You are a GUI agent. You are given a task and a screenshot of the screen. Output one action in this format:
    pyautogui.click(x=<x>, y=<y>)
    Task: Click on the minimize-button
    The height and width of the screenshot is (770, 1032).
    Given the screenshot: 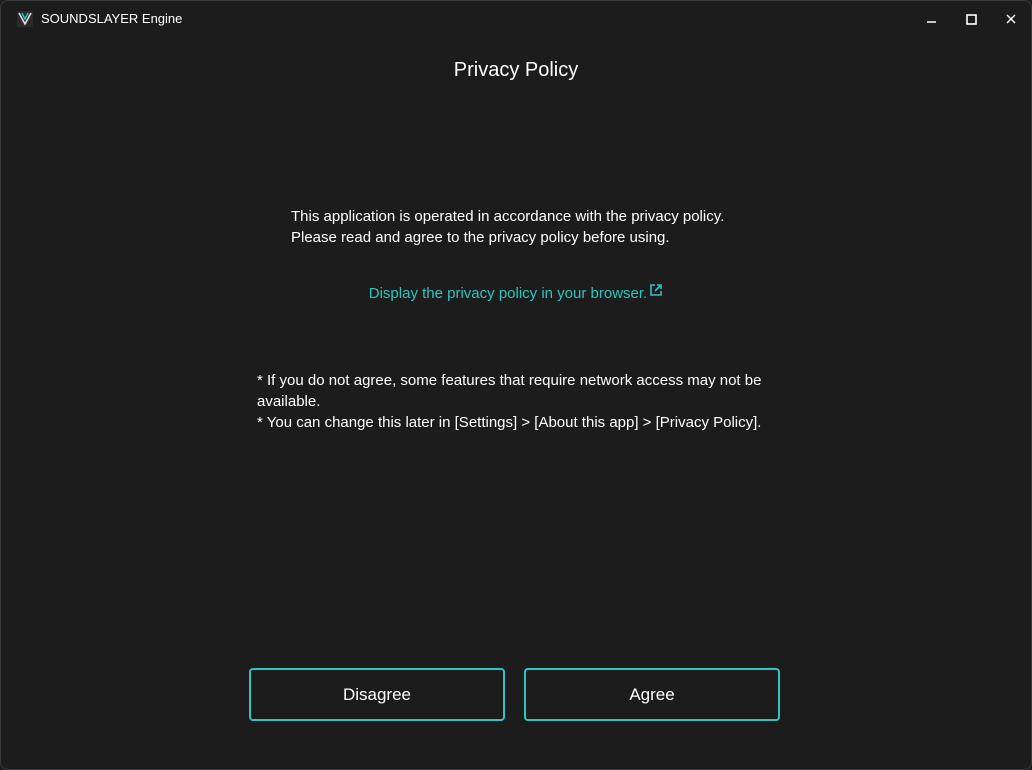 What is the action you would take?
    pyautogui.click(x=932, y=19)
    